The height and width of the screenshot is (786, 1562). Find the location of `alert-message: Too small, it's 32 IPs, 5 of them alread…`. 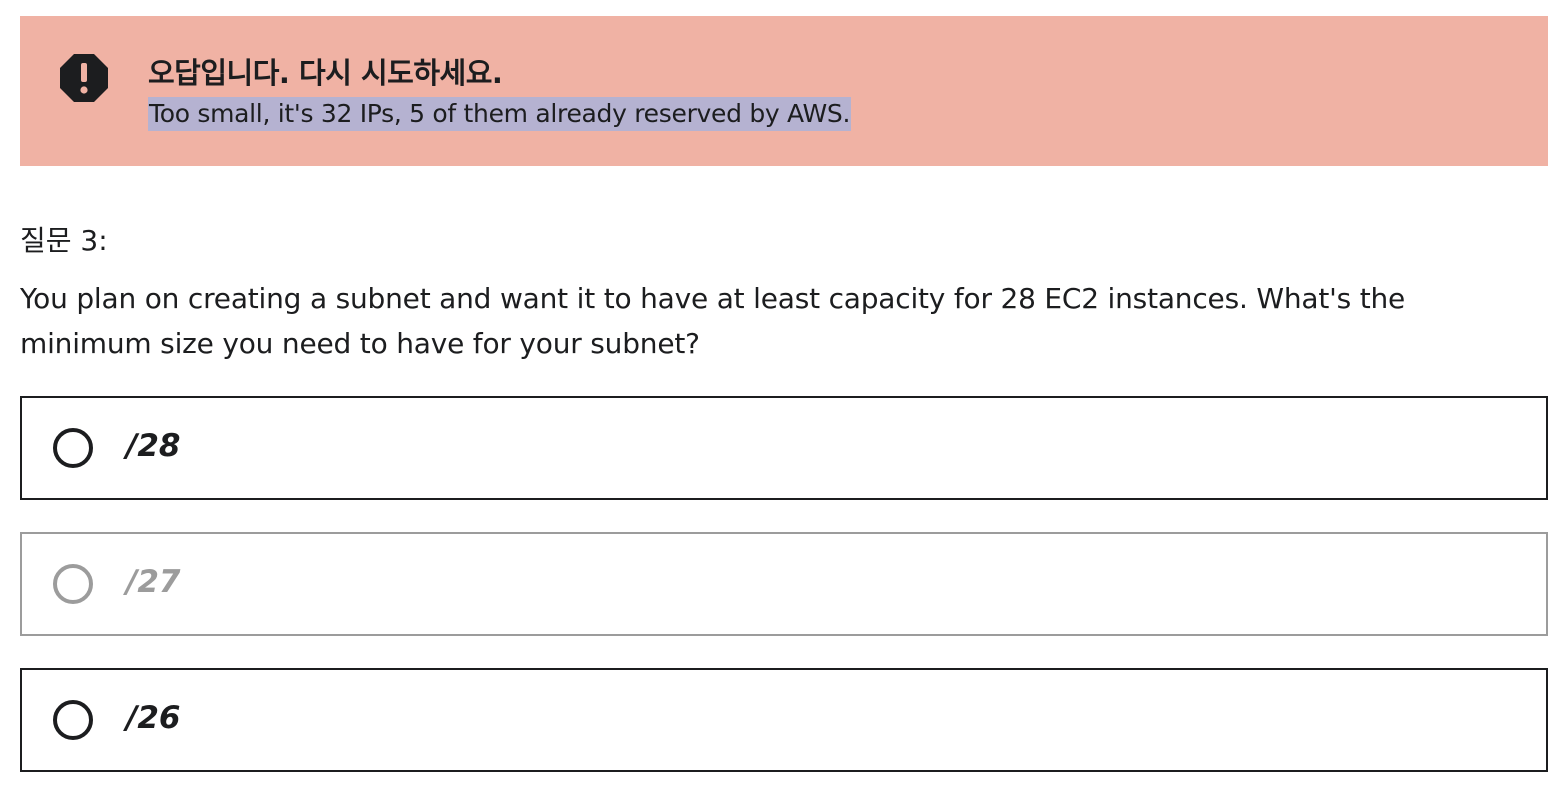

alert-message: Too small, it's 32 IPs, 5 of them alread… is located at coordinates (500, 114).